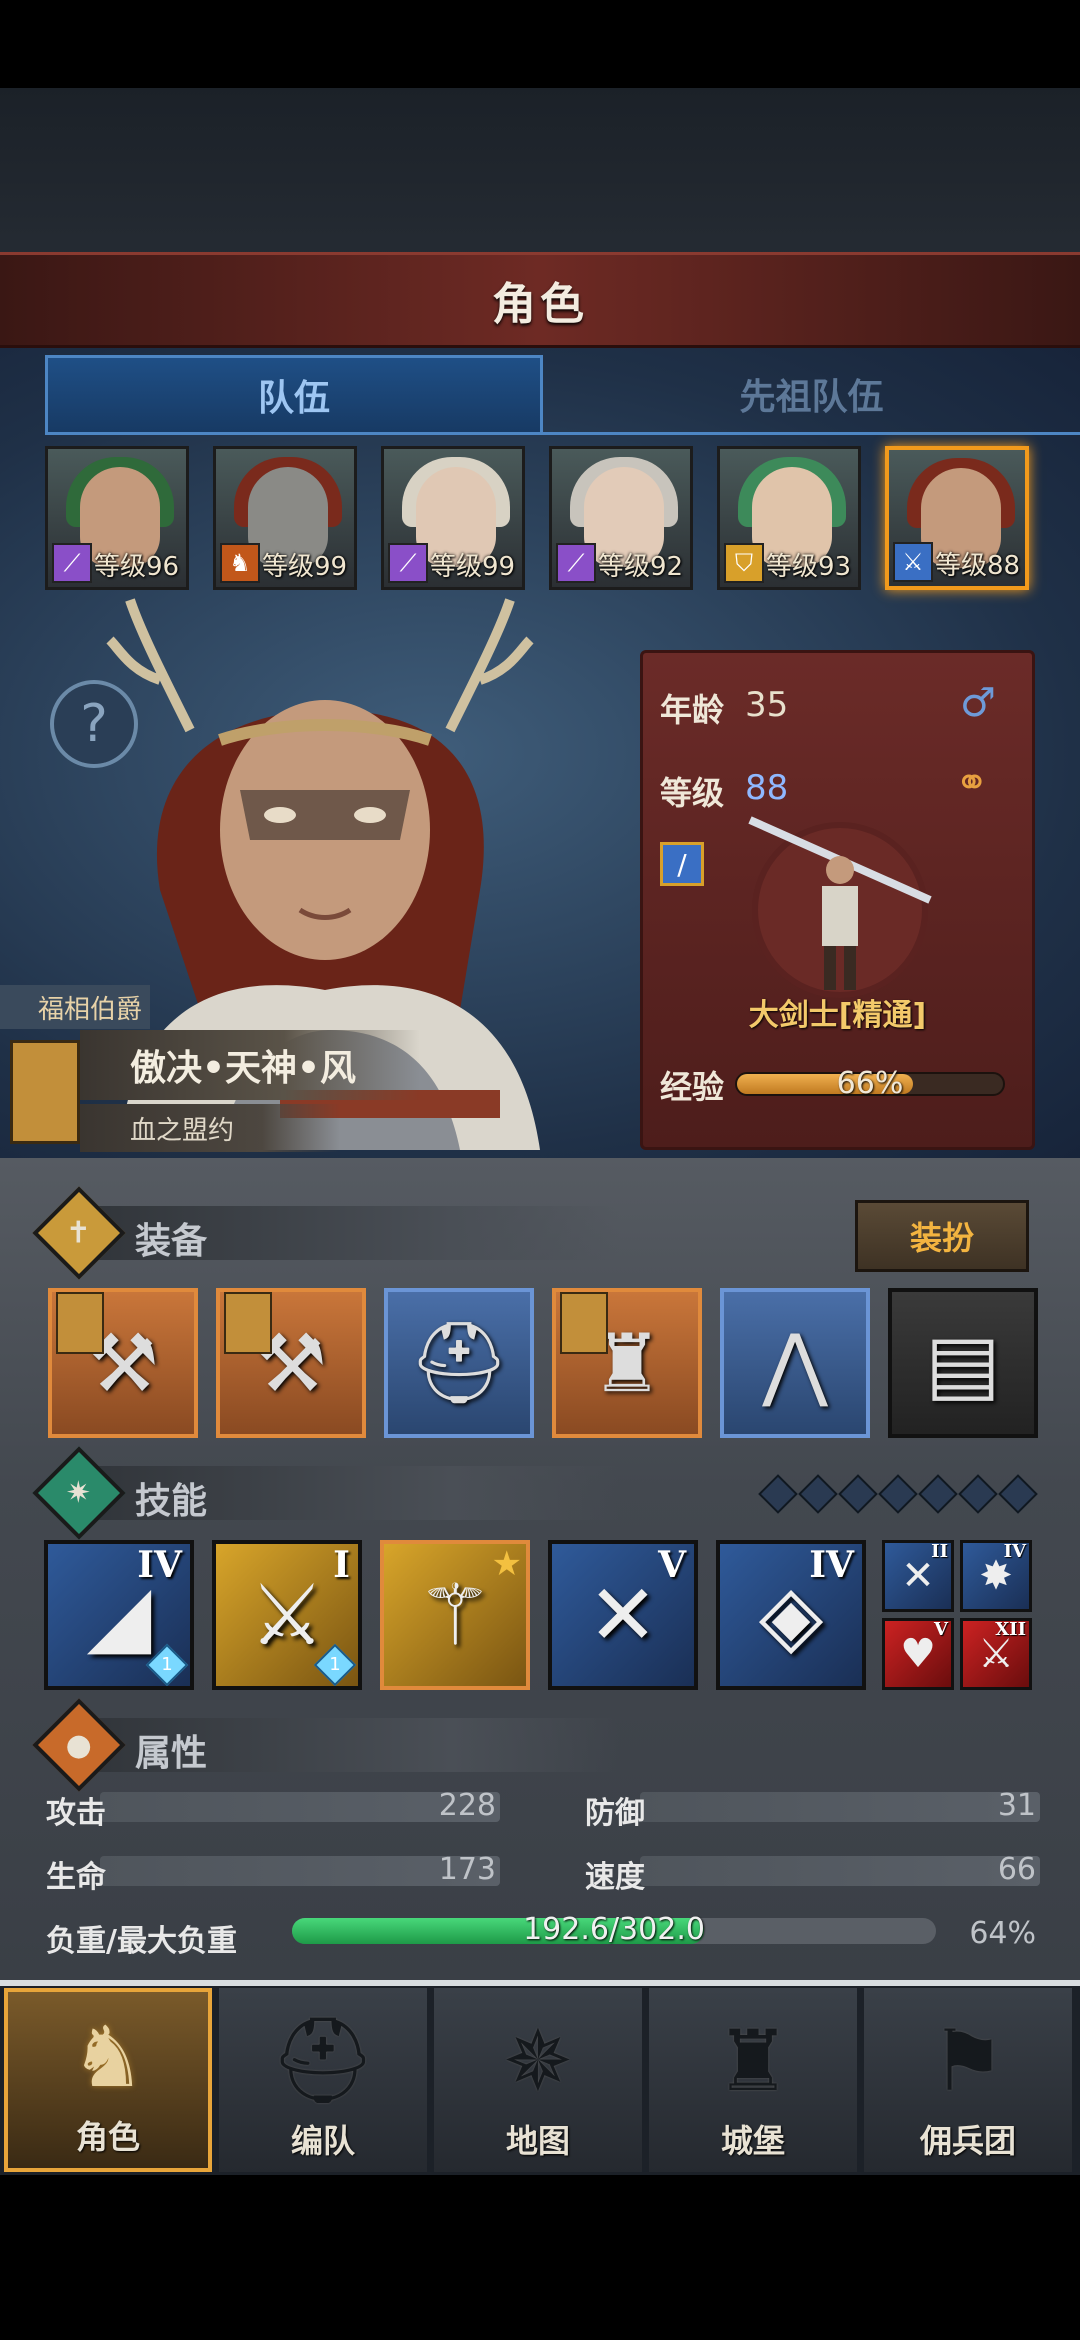 The image size is (1080, 2340). Describe the element at coordinates (627, 1363) in the screenshot. I see `equipment-slot: ♜` at that location.